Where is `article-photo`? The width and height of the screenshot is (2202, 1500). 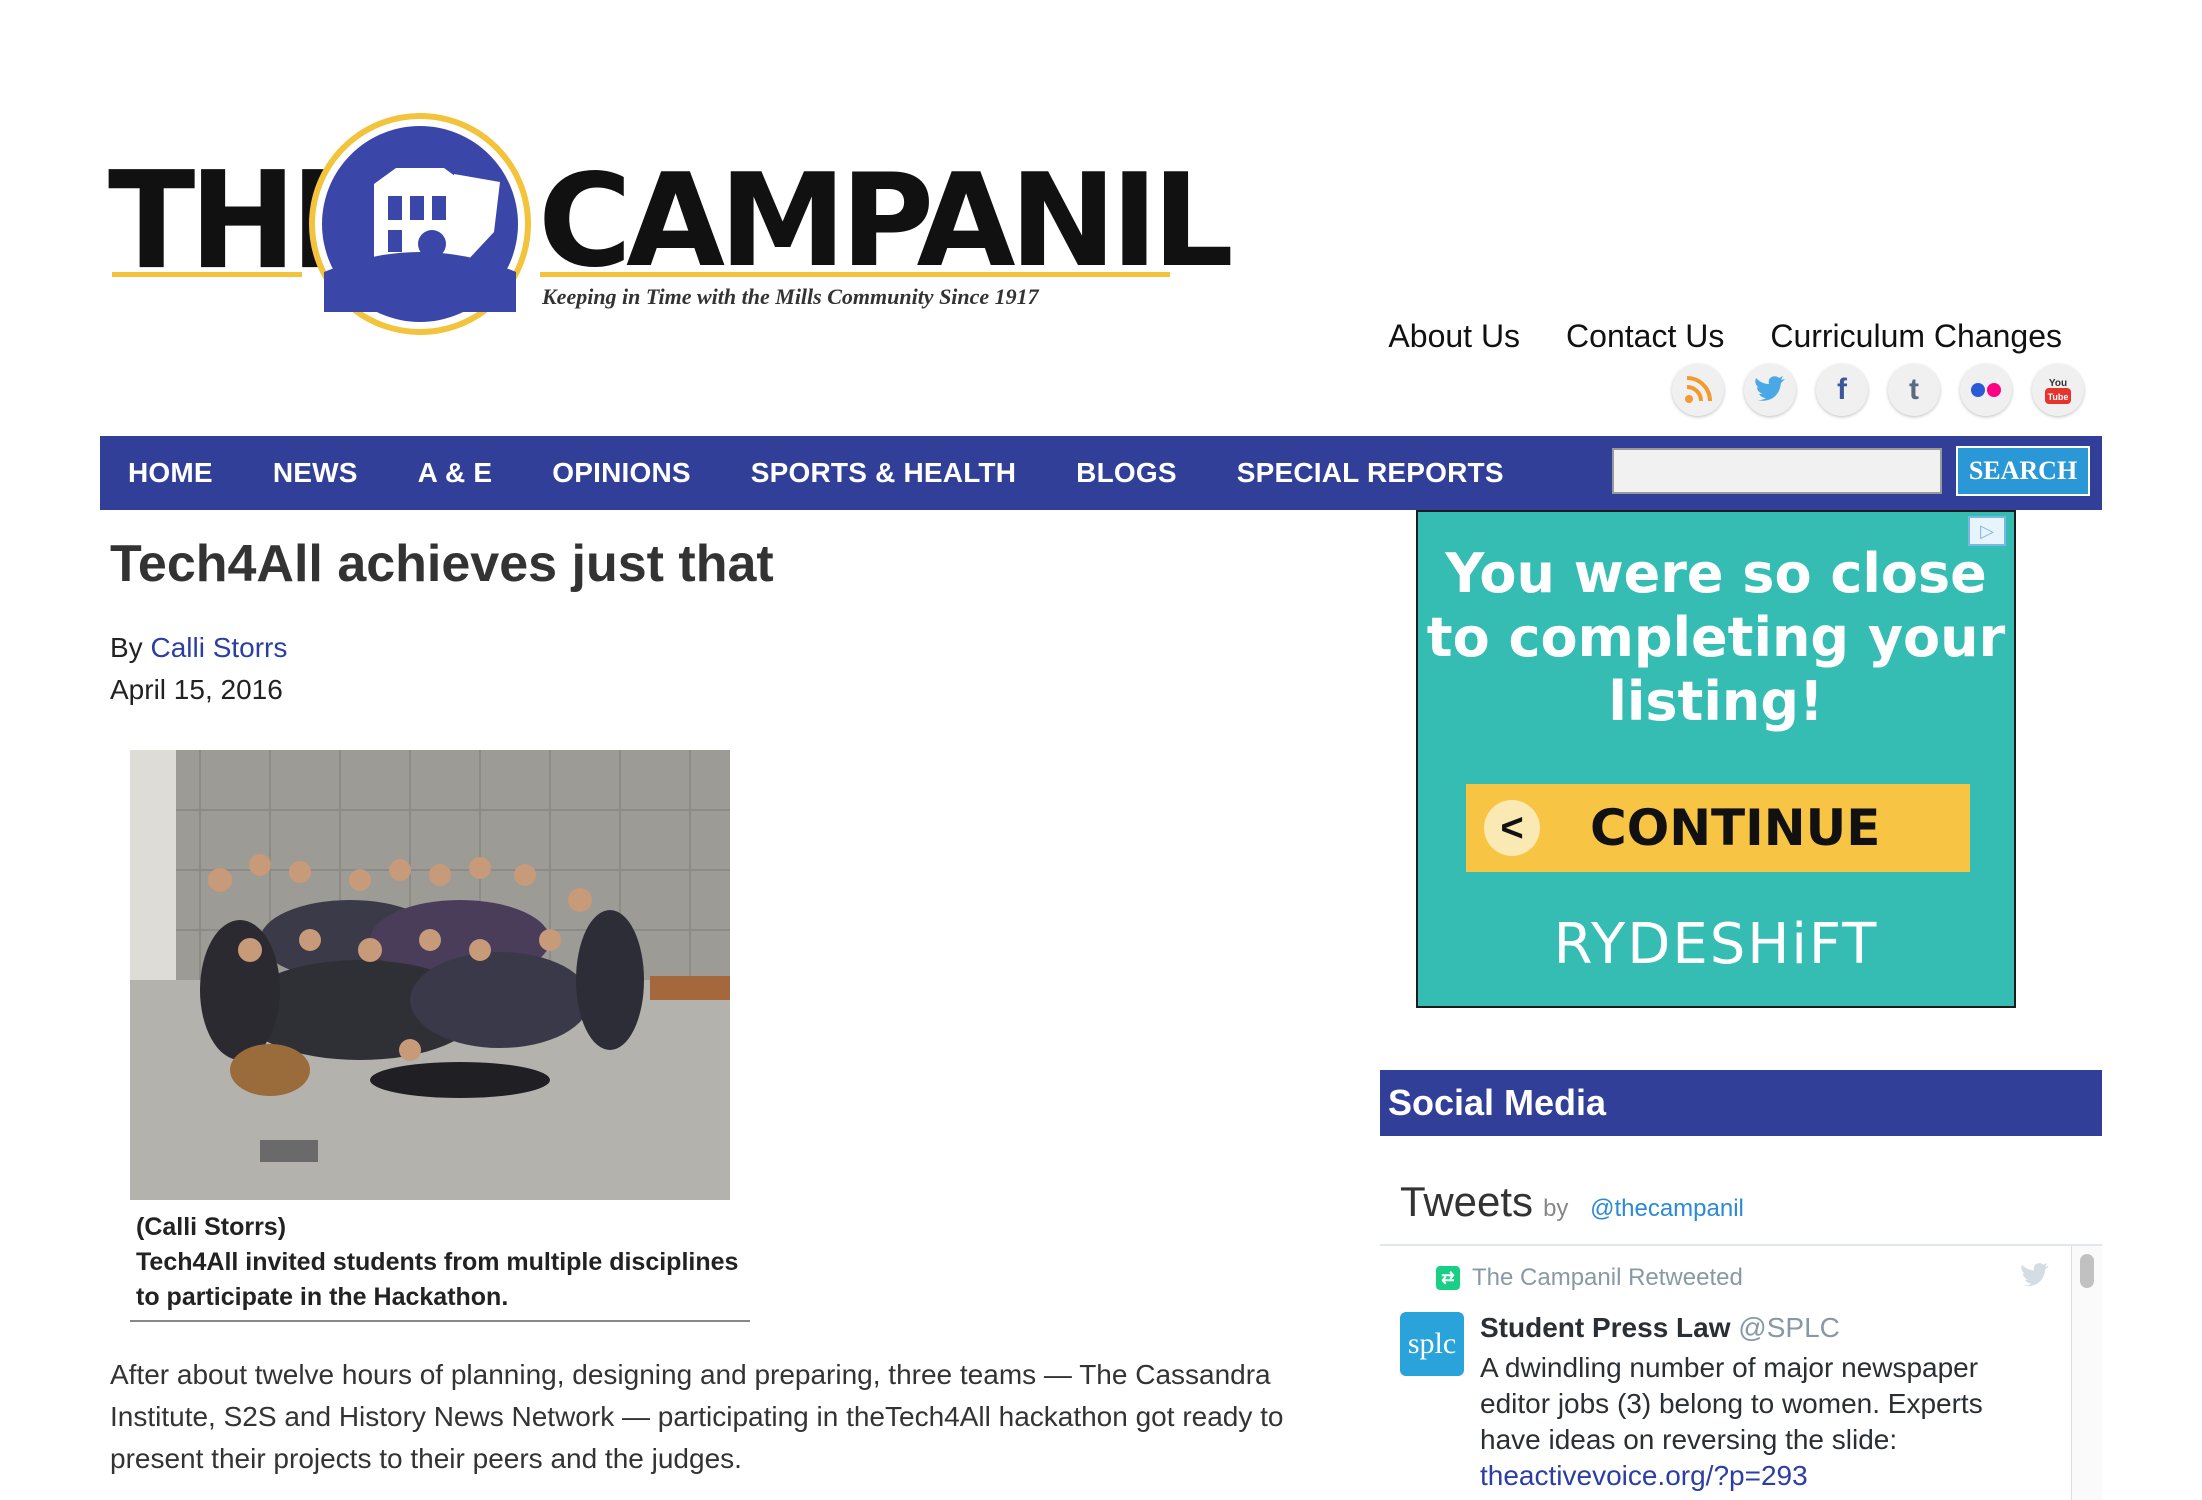
article-photo is located at coordinates (430, 975).